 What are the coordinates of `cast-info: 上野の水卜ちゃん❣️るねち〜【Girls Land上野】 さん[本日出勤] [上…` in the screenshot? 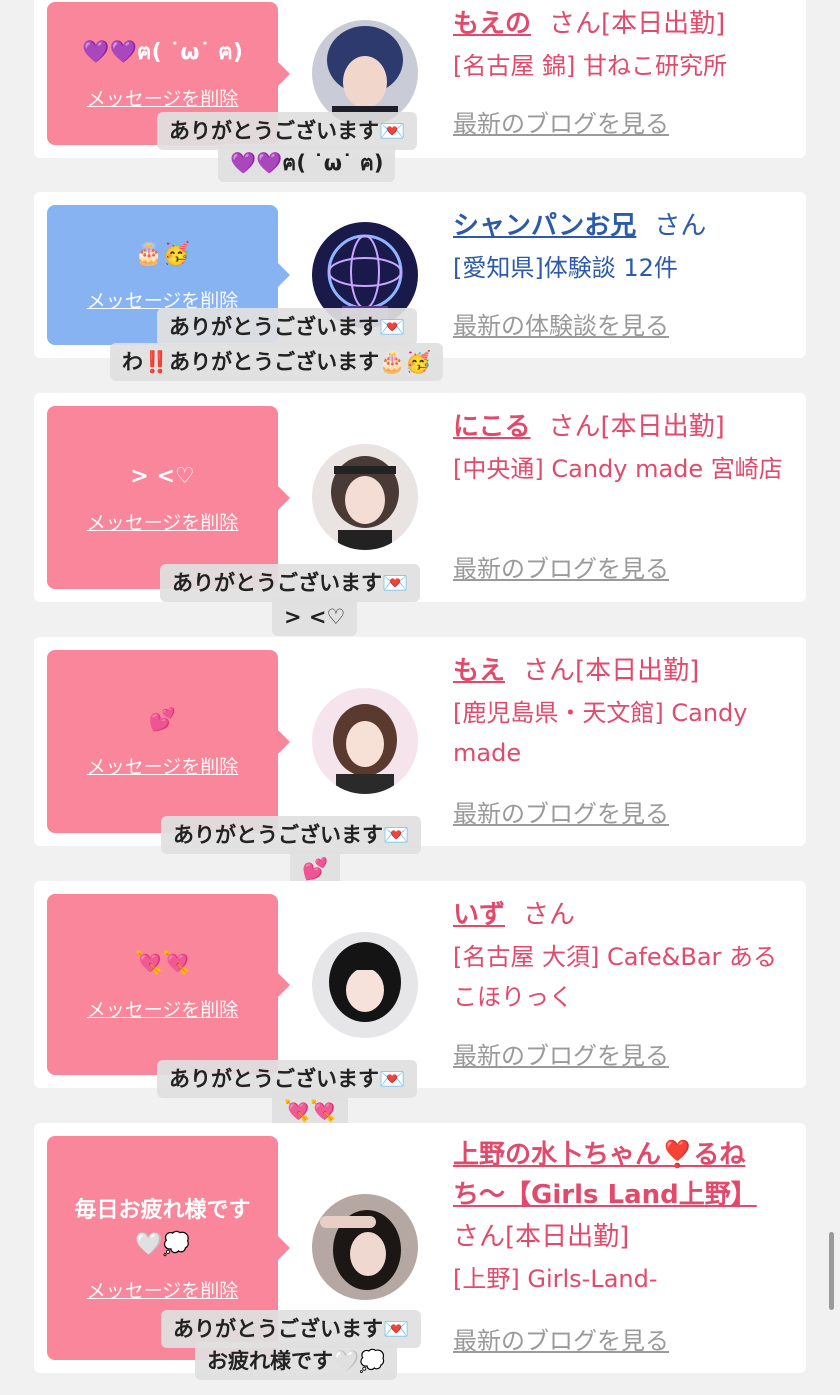 It's located at (623, 1217).